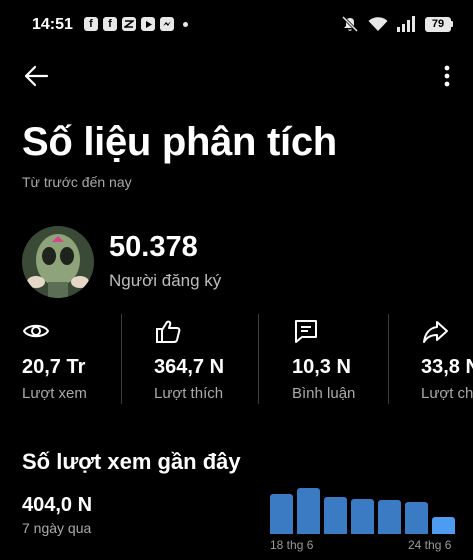  I want to click on recent-views-title: Số lượt xem gần đây, so click(131, 461).